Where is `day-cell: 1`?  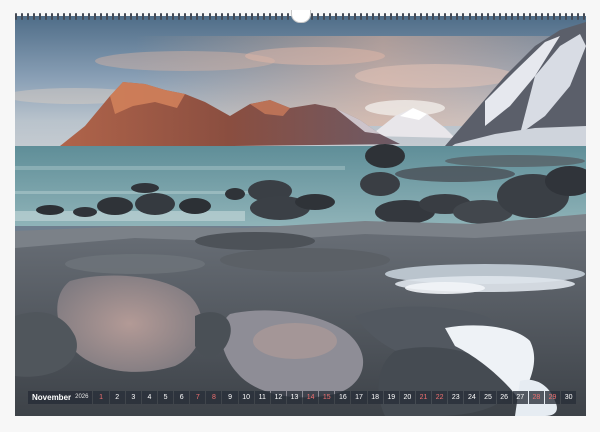
day-cell: 1 is located at coordinates (101, 397).